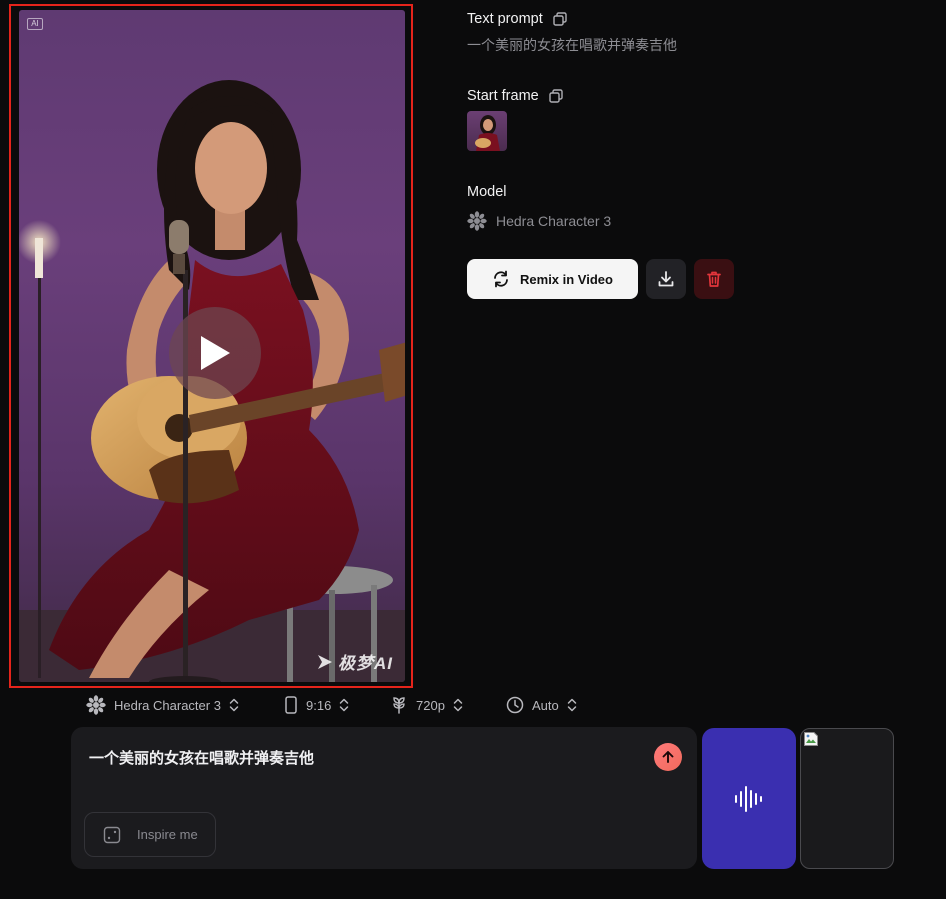 Image resolution: width=946 pixels, height=899 pixels. I want to click on start-frame-thumbnail-image, so click(487, 133).